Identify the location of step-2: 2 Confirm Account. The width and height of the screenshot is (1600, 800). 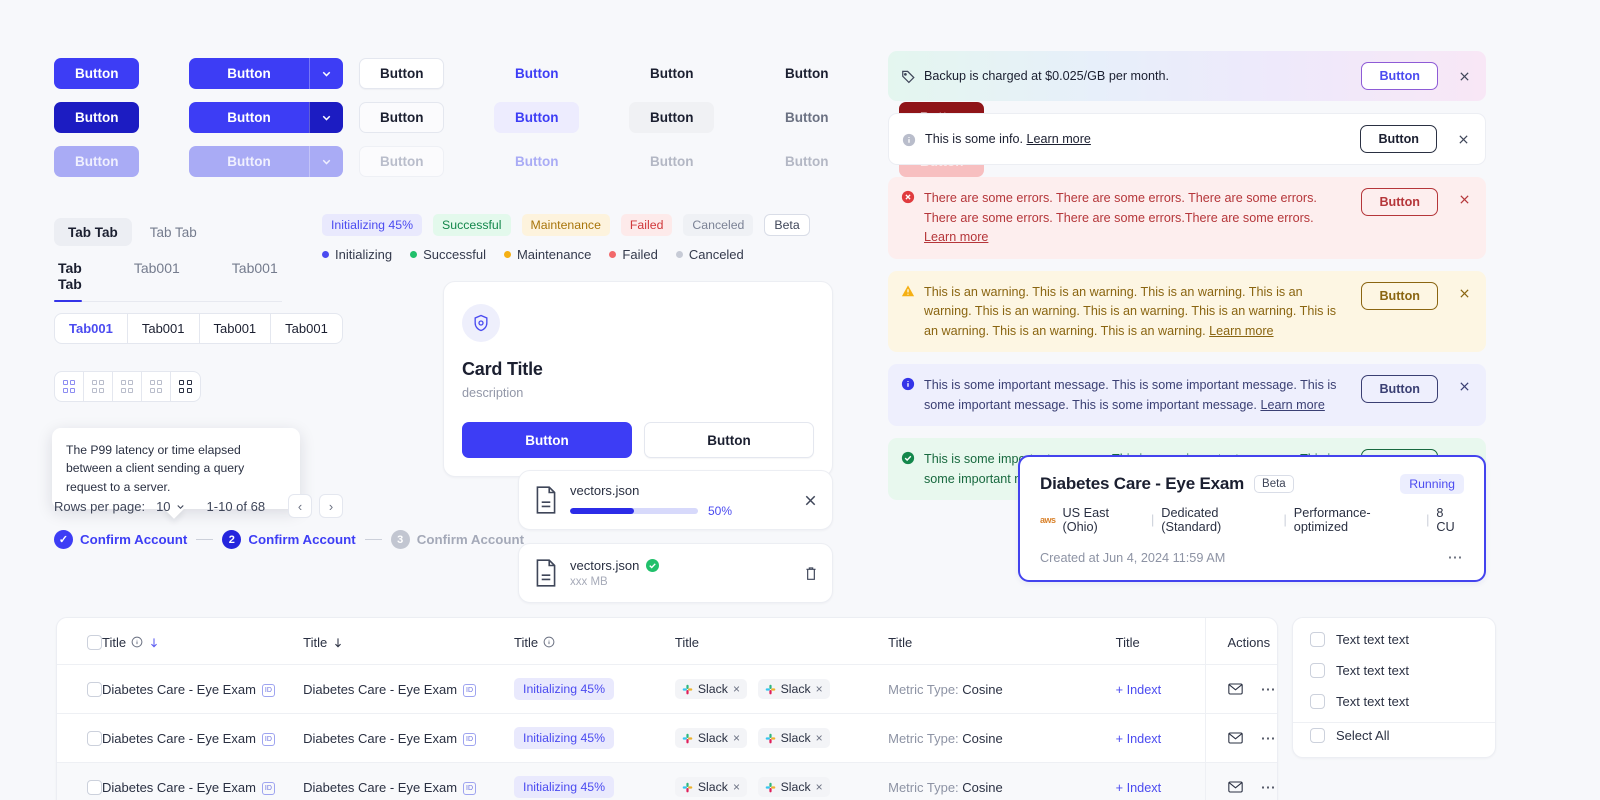
(289, 539).